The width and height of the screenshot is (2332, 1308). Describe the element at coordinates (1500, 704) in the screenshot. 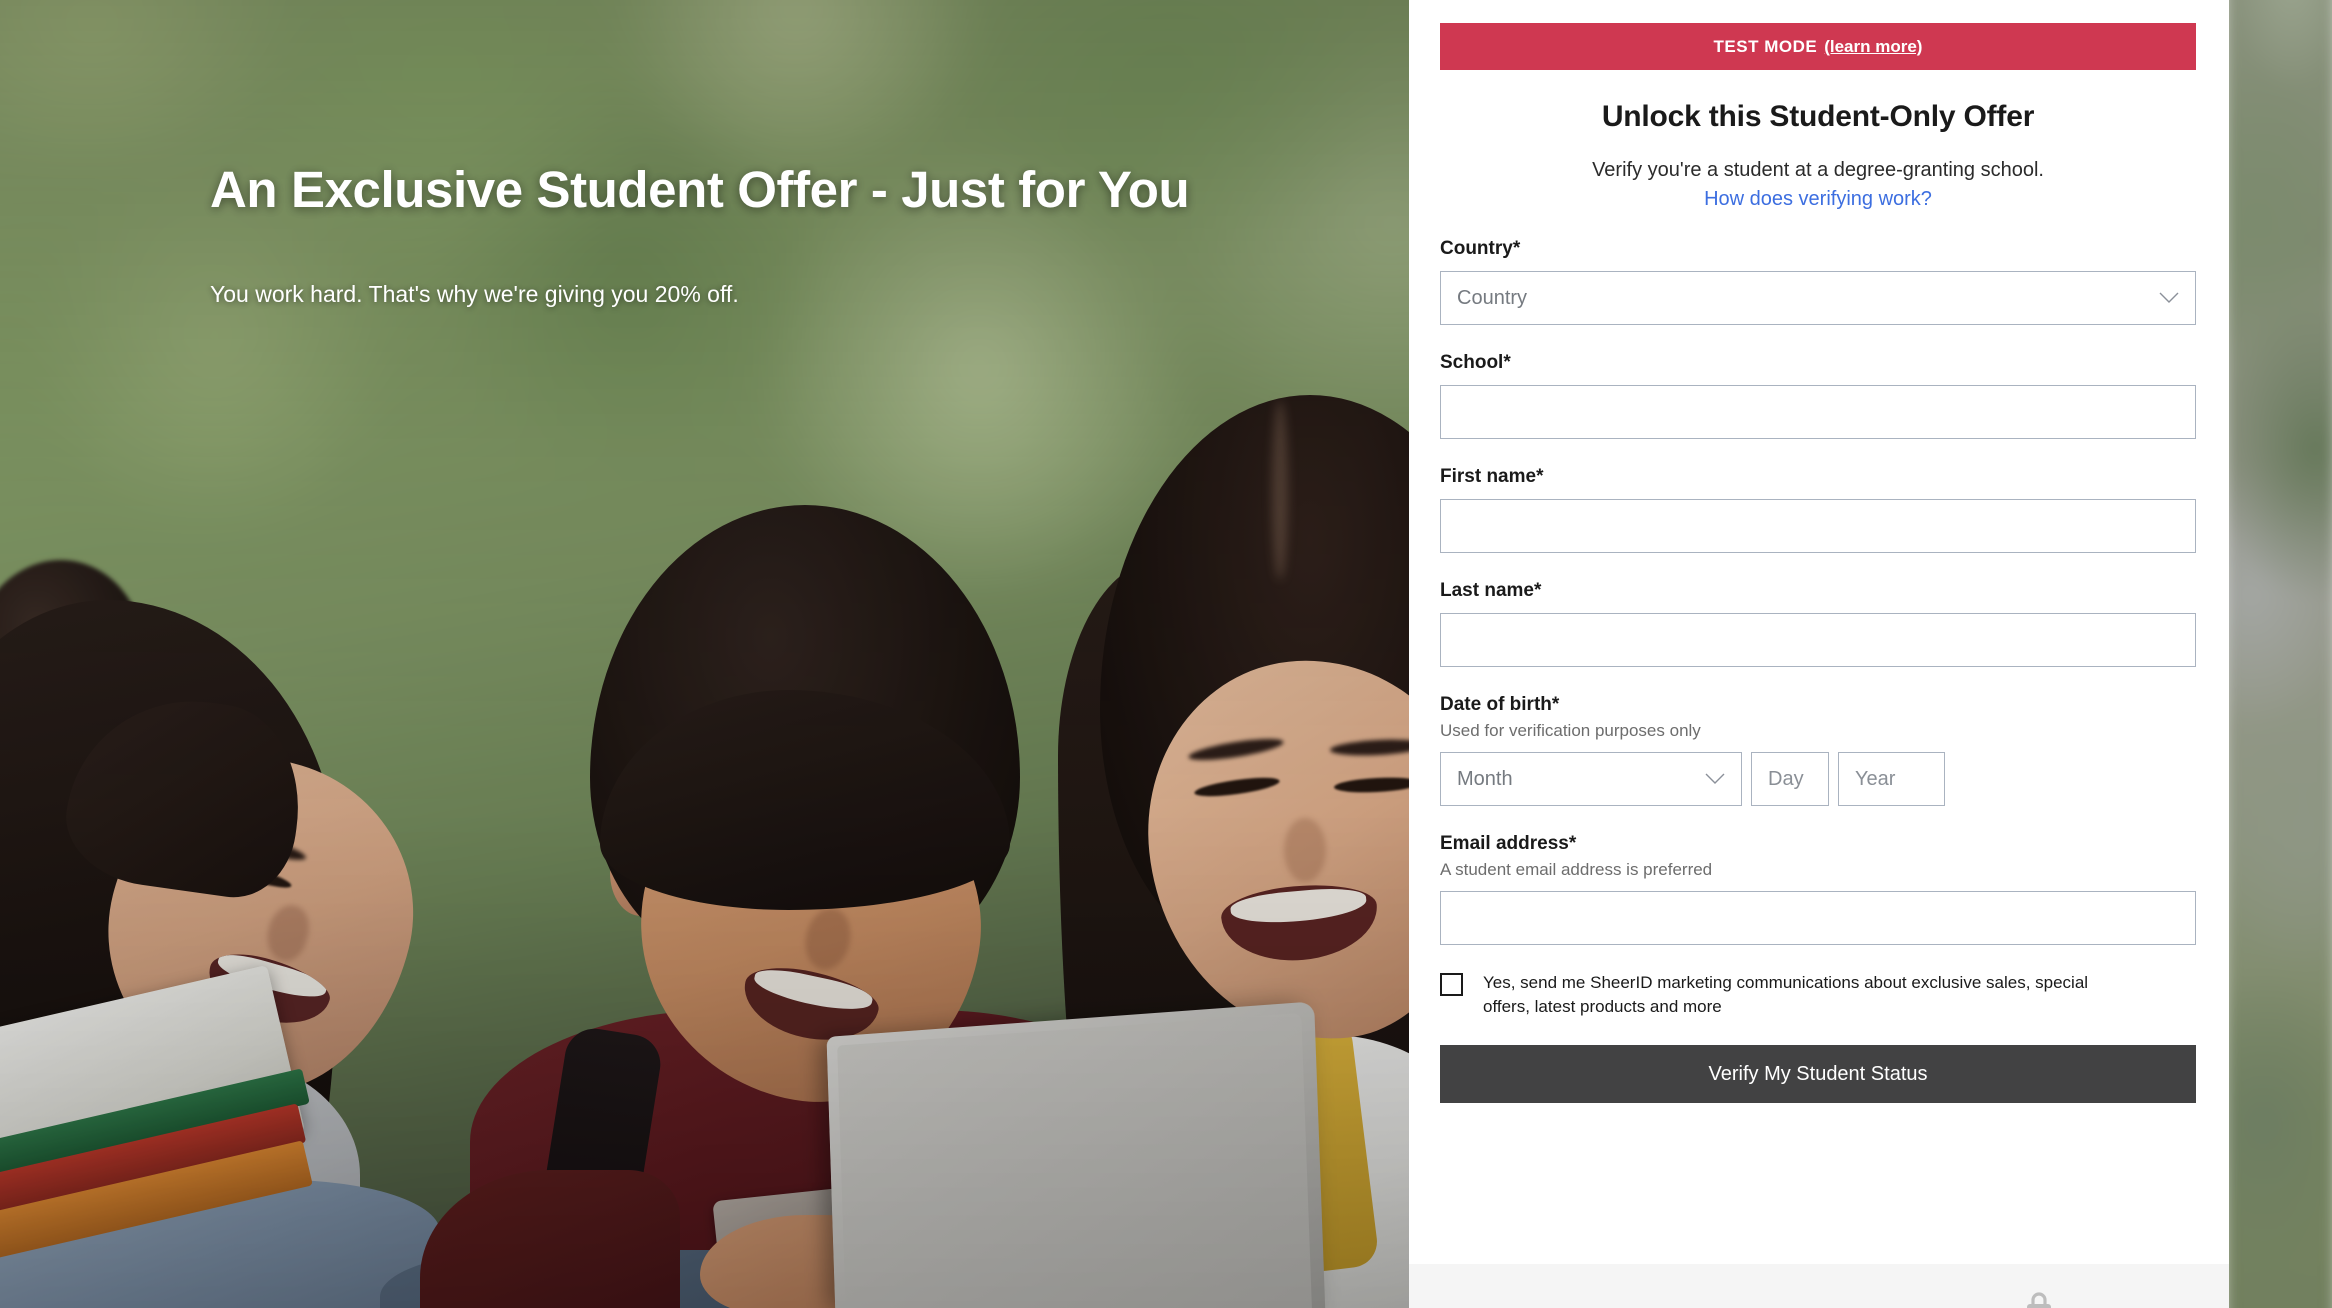

I see `date-of-birth-label: Date of birth*` at that location.